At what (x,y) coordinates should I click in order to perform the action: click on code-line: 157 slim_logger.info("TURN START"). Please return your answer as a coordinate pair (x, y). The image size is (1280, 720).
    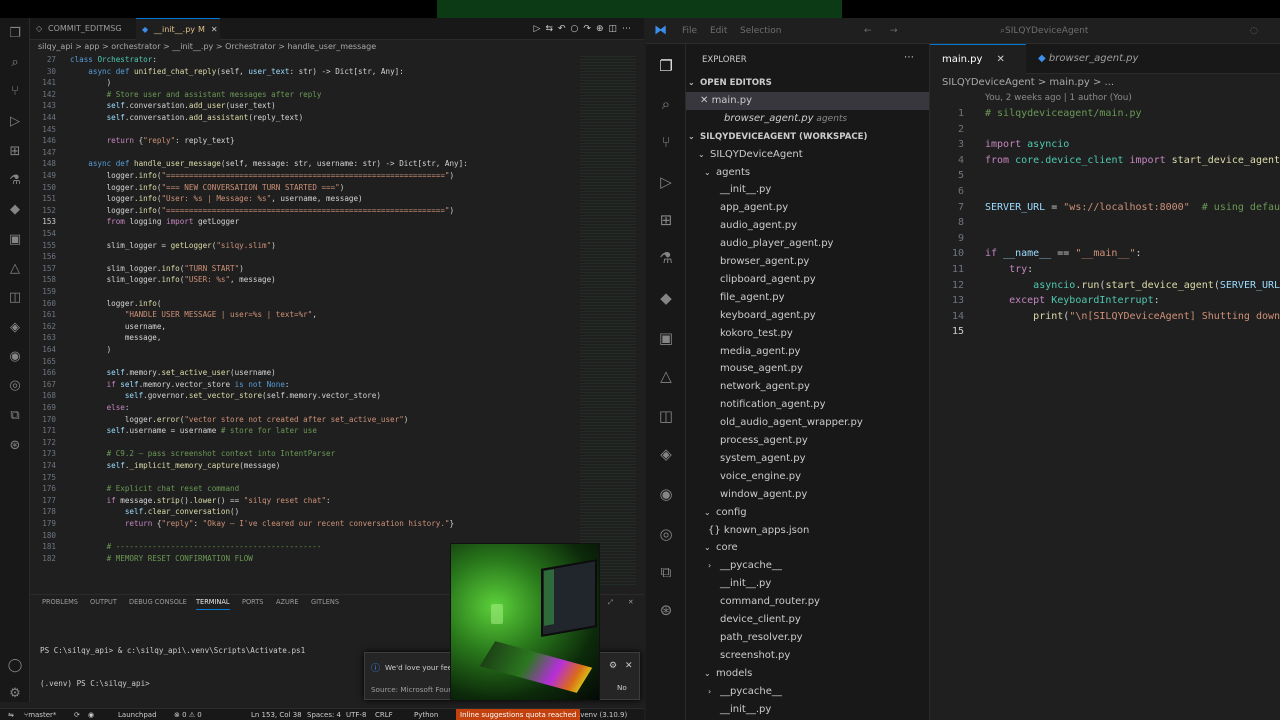
    Looking at the image, I should click on (304, 269).